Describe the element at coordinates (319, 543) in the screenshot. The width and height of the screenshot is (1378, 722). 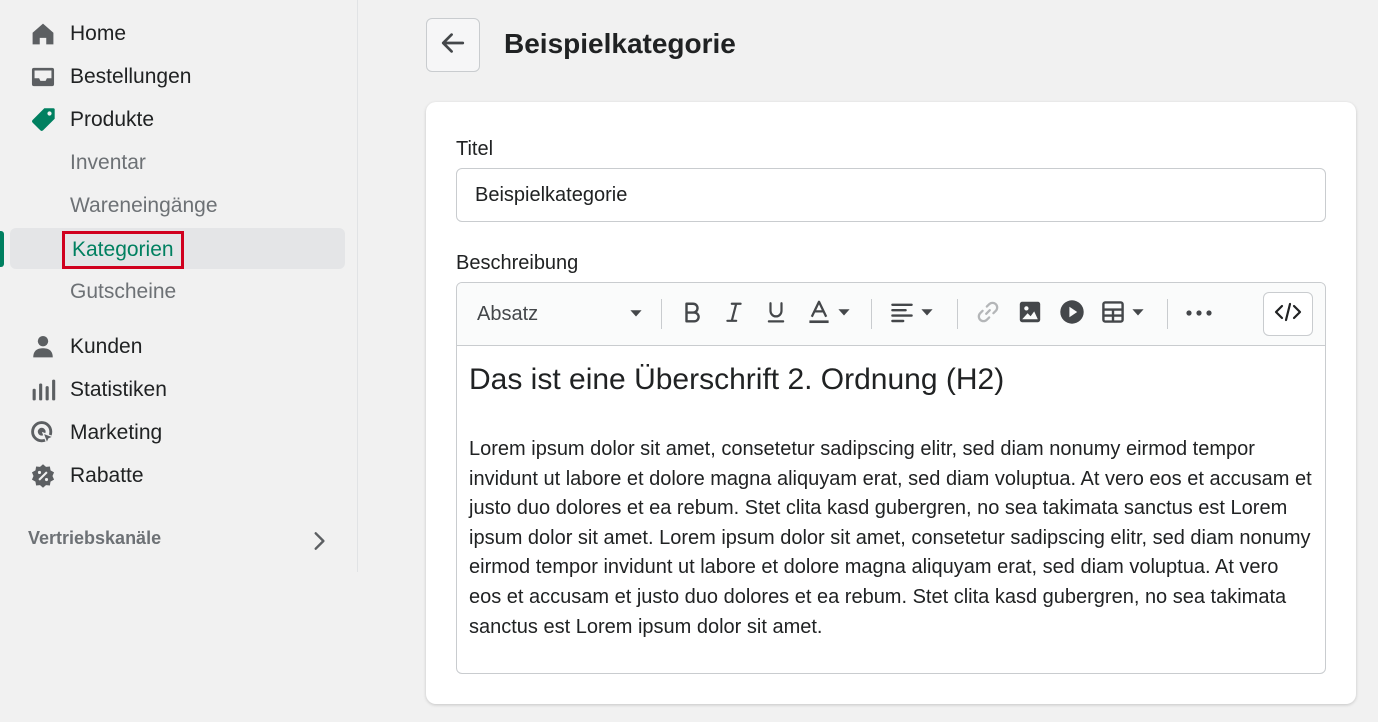
I see `chevron-right-icon` at that location.